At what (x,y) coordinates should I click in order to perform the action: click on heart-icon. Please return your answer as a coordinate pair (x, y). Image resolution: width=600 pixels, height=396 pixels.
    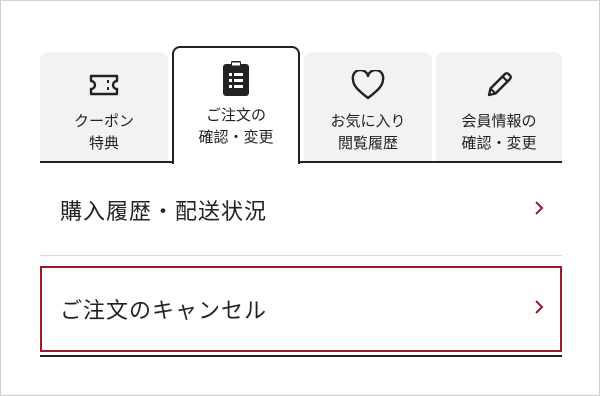
    Looking at the image, I should click on (368, 85).